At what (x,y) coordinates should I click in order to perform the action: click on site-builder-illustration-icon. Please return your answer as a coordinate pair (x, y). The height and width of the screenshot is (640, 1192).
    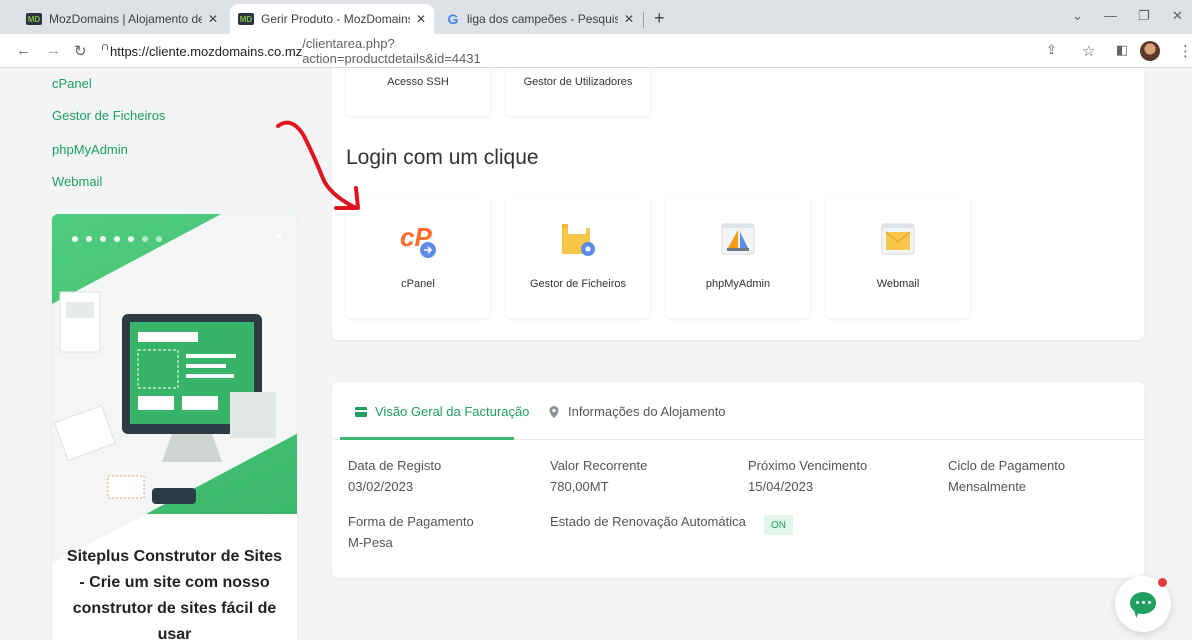
    Looking at the image, I should click on (164, 397).